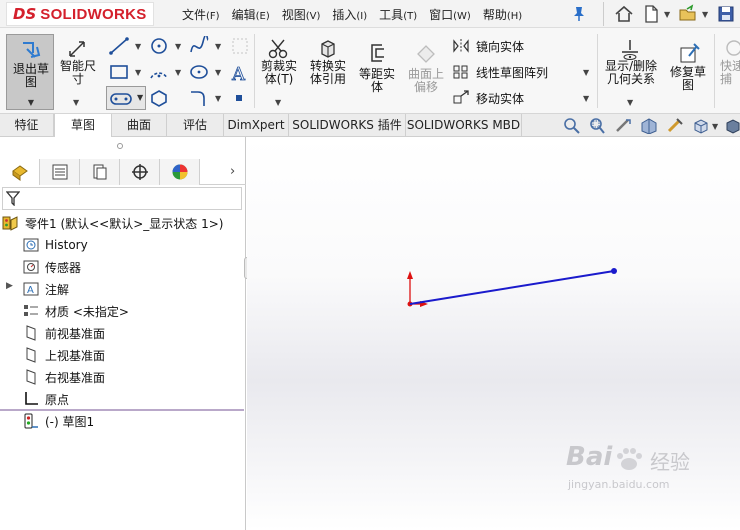 Image resolution: width=740 pixels, height=530 pixels. I want to click on line-dropdown-icon: ▼, so click(138, 46).